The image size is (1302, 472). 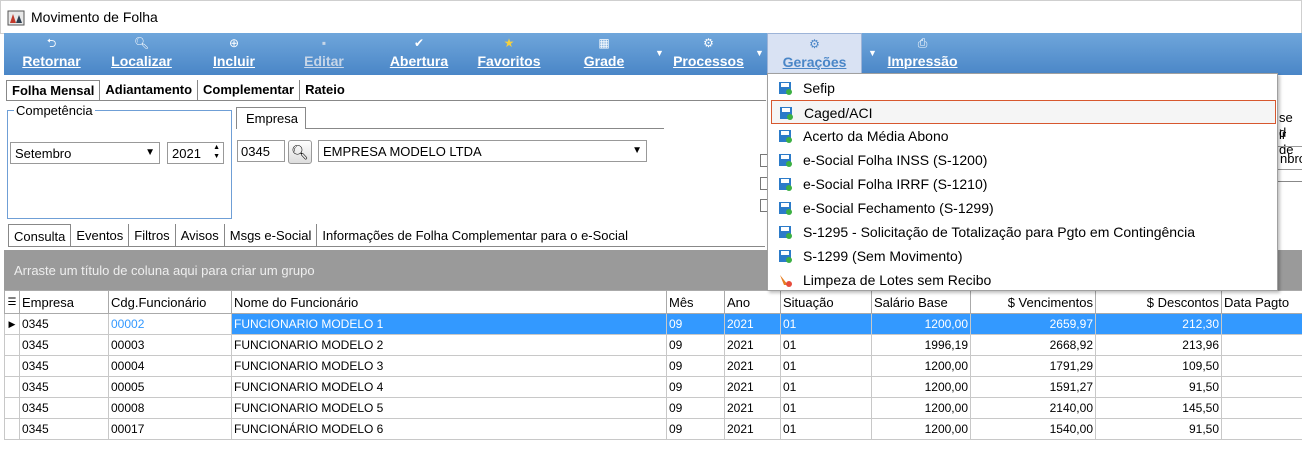 I want to click on impressao-button: ⎙ Impressão, so click(x=922, y=54).